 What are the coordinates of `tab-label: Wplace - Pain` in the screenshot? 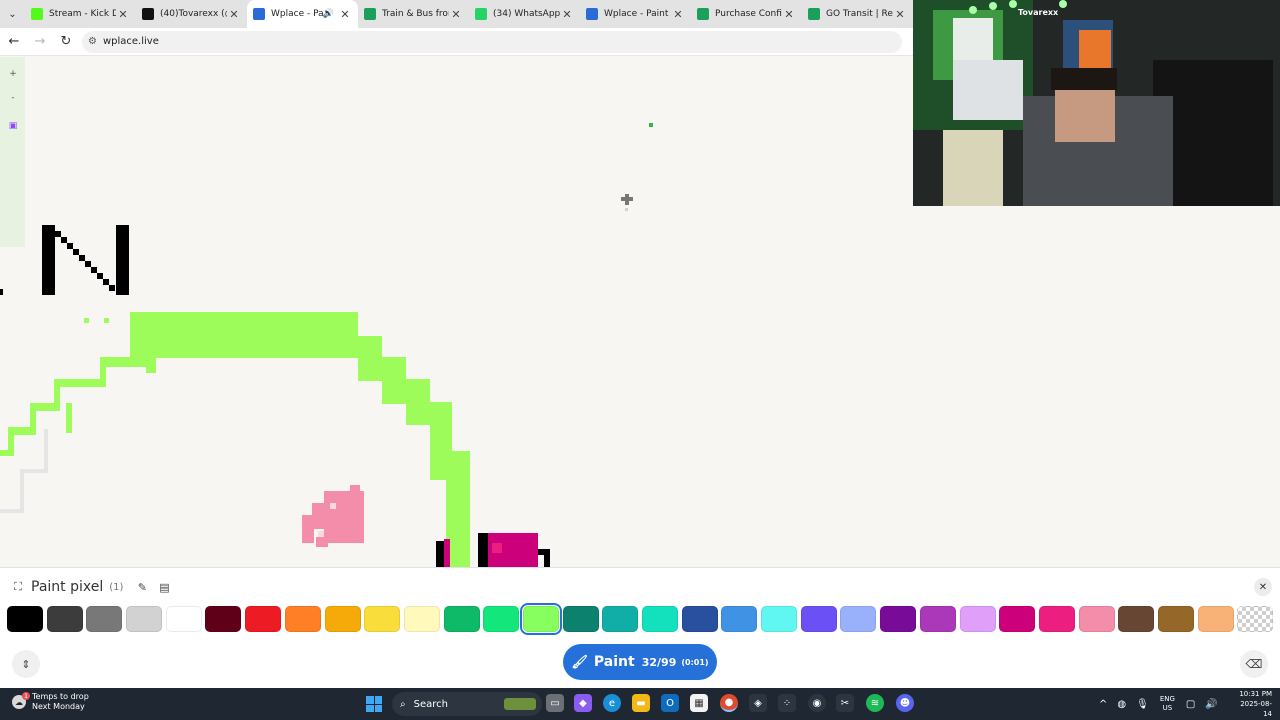 It's located at (297, 14).